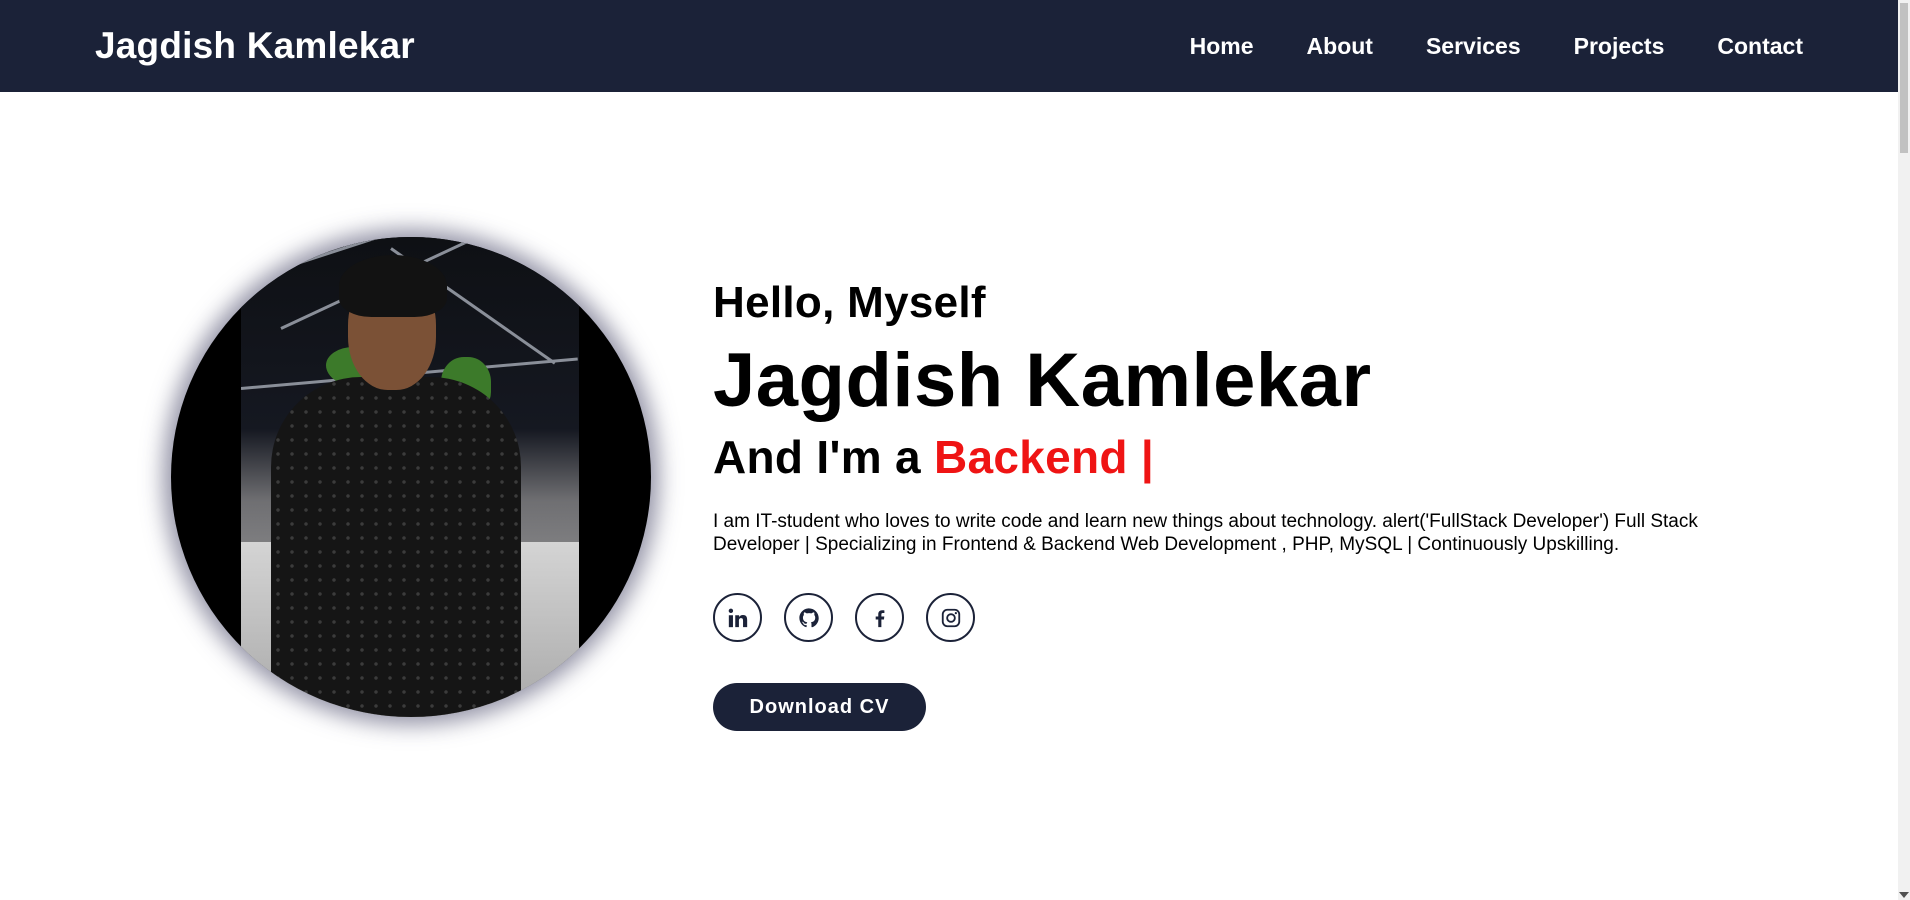 The width and height of the screenshot is (1910, 900). Describe the element at coordinates (1473, 46) in the screenshot. I see `nav-link-services: Services` at that location.